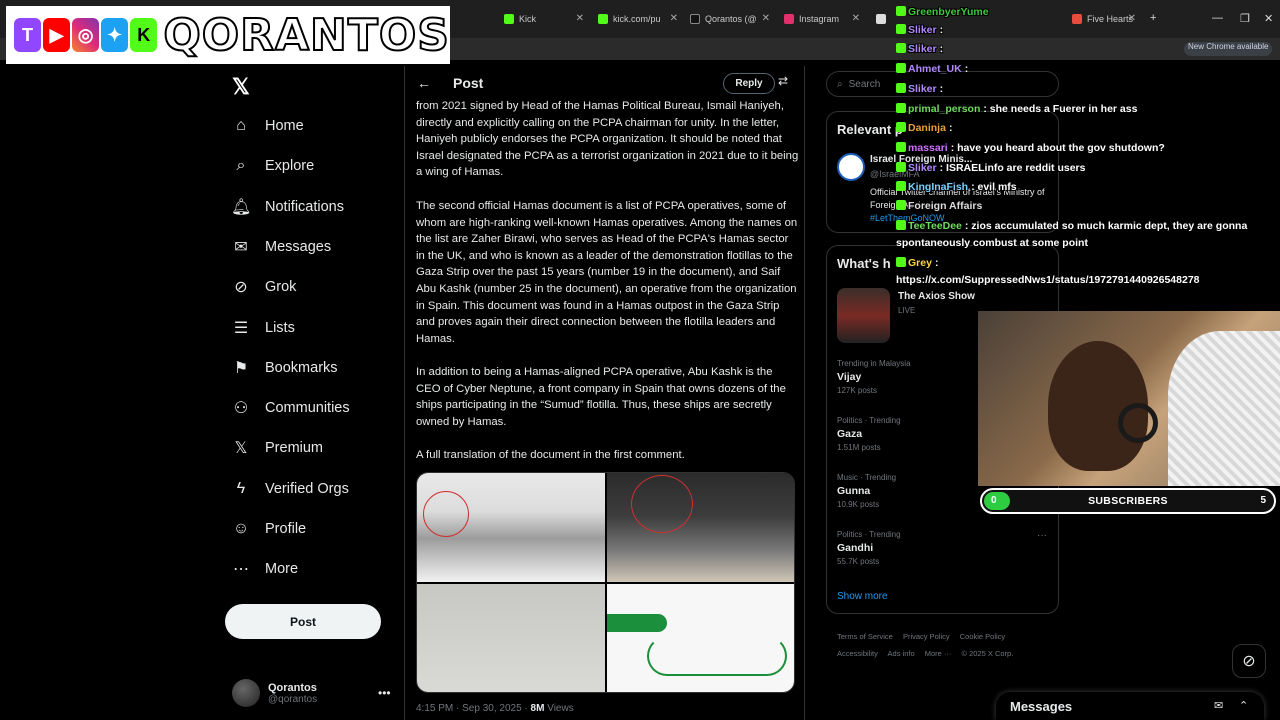  I want to click on browser-tab: kick.com/pu ✕, so click(637, 19).